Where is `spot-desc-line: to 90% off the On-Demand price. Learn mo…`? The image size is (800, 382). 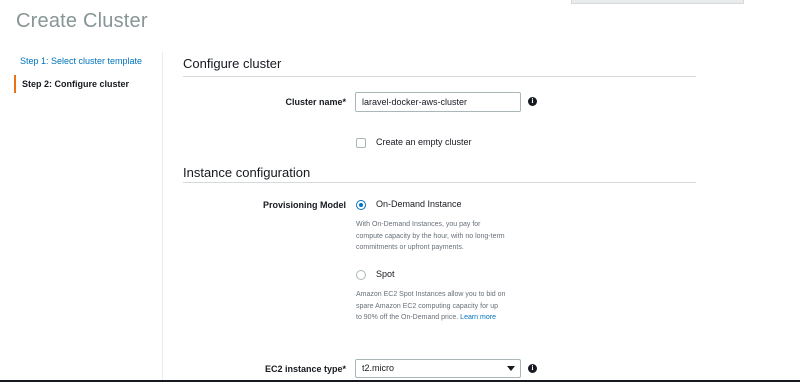 spot-desc-line: to 90% off the On-Demand price. Learn mo… is located at coordinates (446, 318).